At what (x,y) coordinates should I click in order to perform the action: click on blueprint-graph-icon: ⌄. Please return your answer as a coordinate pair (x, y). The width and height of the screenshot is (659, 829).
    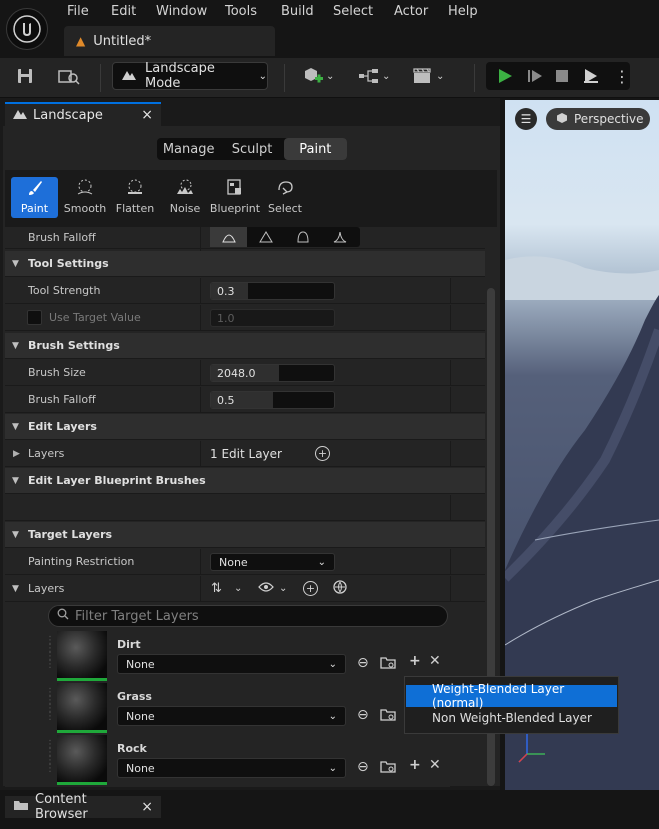
    Looking at the image, I should click on (374, 76).